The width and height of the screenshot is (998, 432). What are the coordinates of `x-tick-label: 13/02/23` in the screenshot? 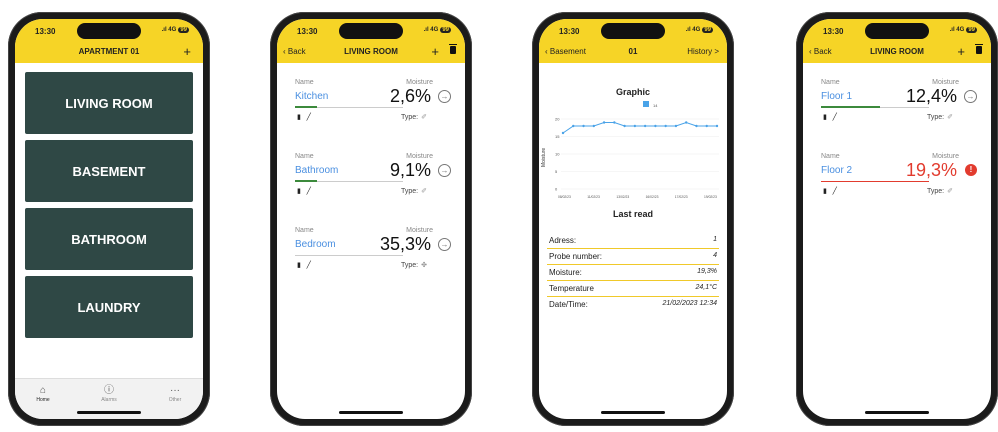 It's located at (622, 197).